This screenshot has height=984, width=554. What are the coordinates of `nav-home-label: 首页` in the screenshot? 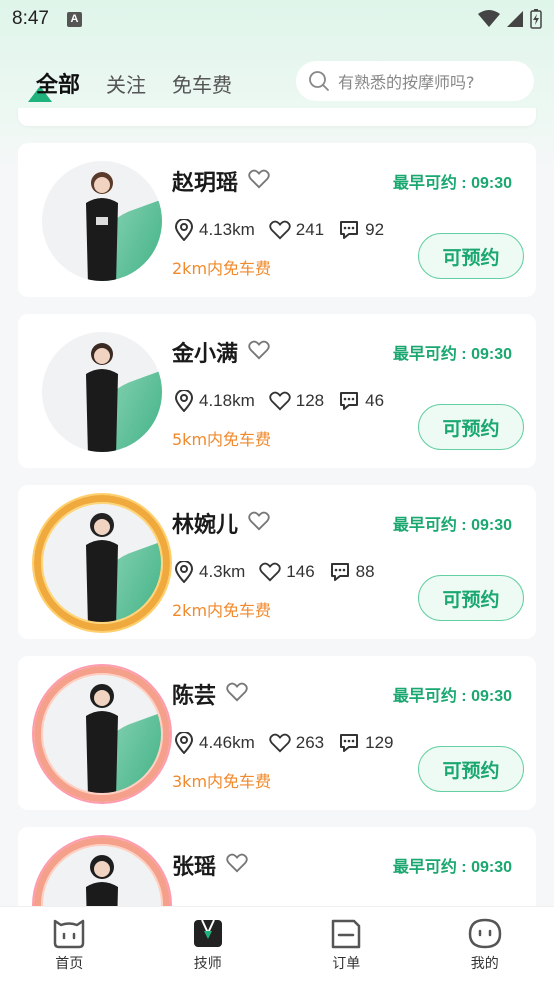 It's located at (69, 964).